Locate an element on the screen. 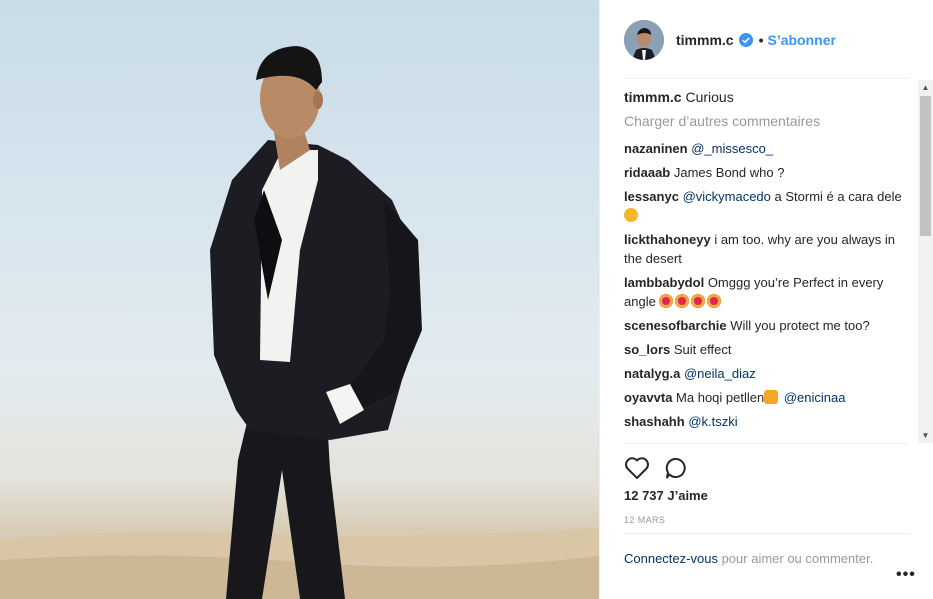  emoji-icon is located at coordinates (771, 397).